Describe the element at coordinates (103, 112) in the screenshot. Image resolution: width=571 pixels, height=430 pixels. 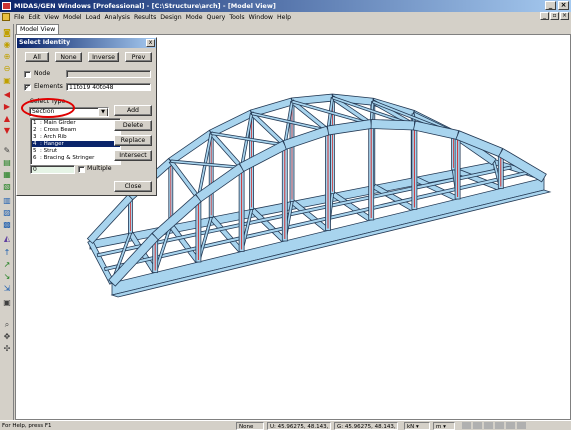
I see `chevron-down-icon: ▼` at that location.